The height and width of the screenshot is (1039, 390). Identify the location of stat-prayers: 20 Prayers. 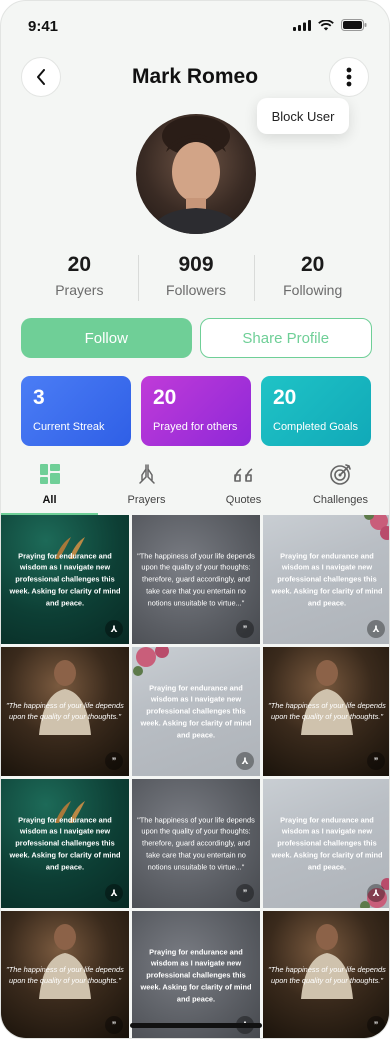
(79, 278).